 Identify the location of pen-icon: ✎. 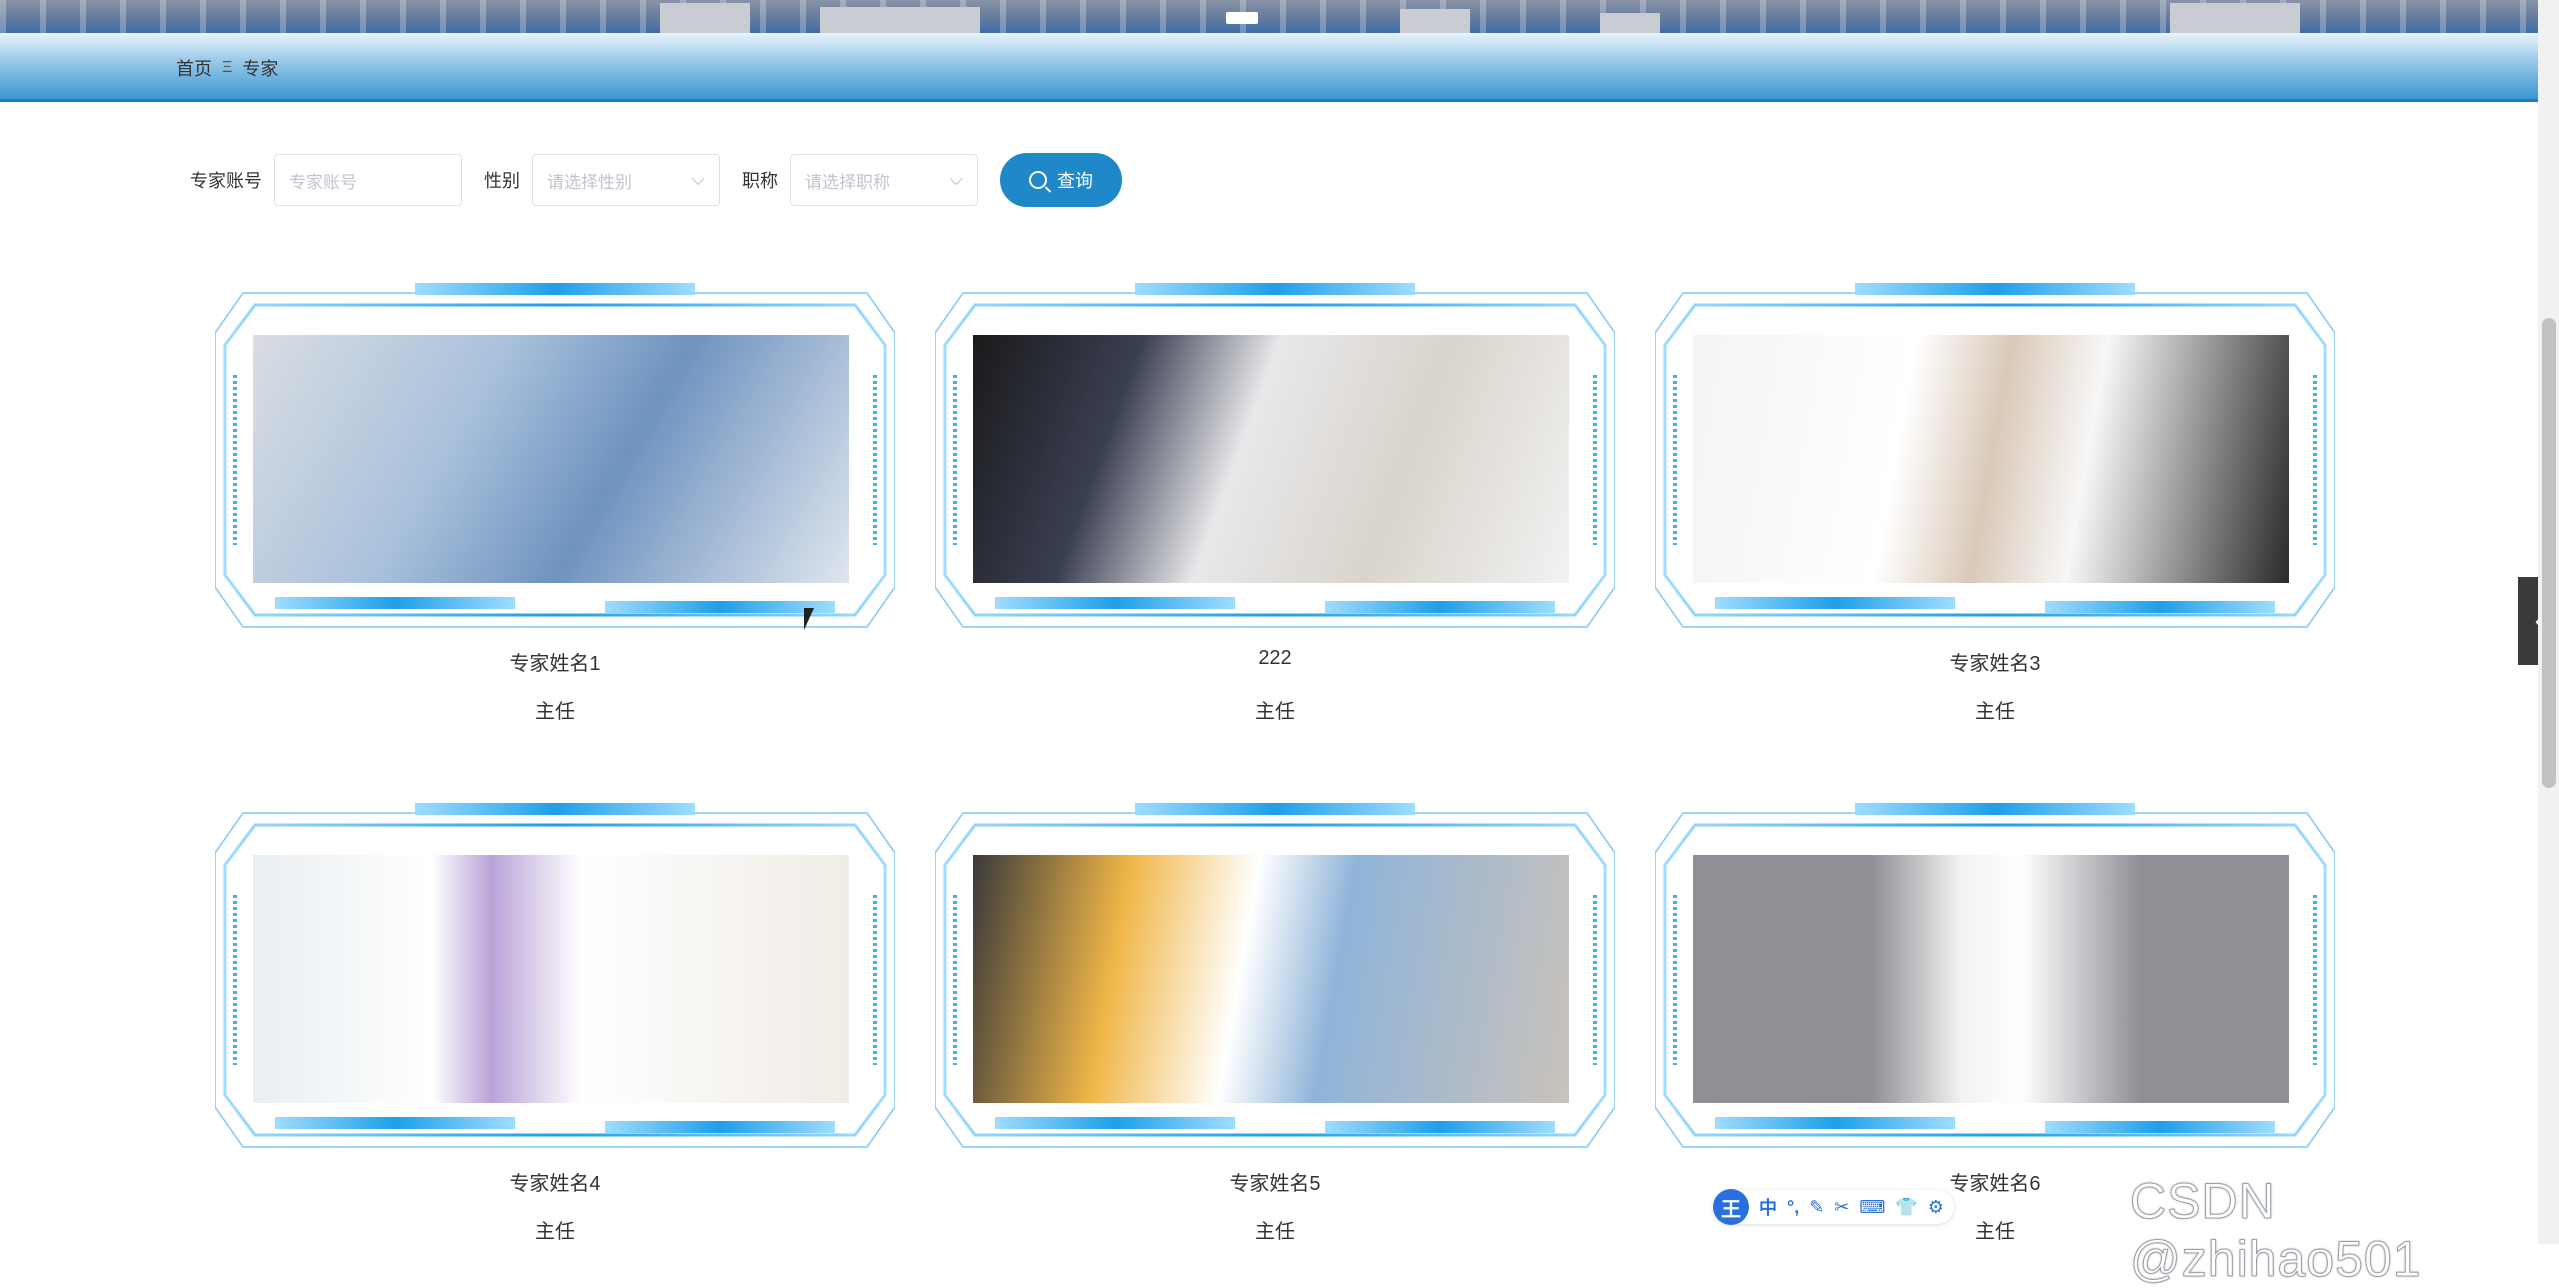
(1816, 1207).